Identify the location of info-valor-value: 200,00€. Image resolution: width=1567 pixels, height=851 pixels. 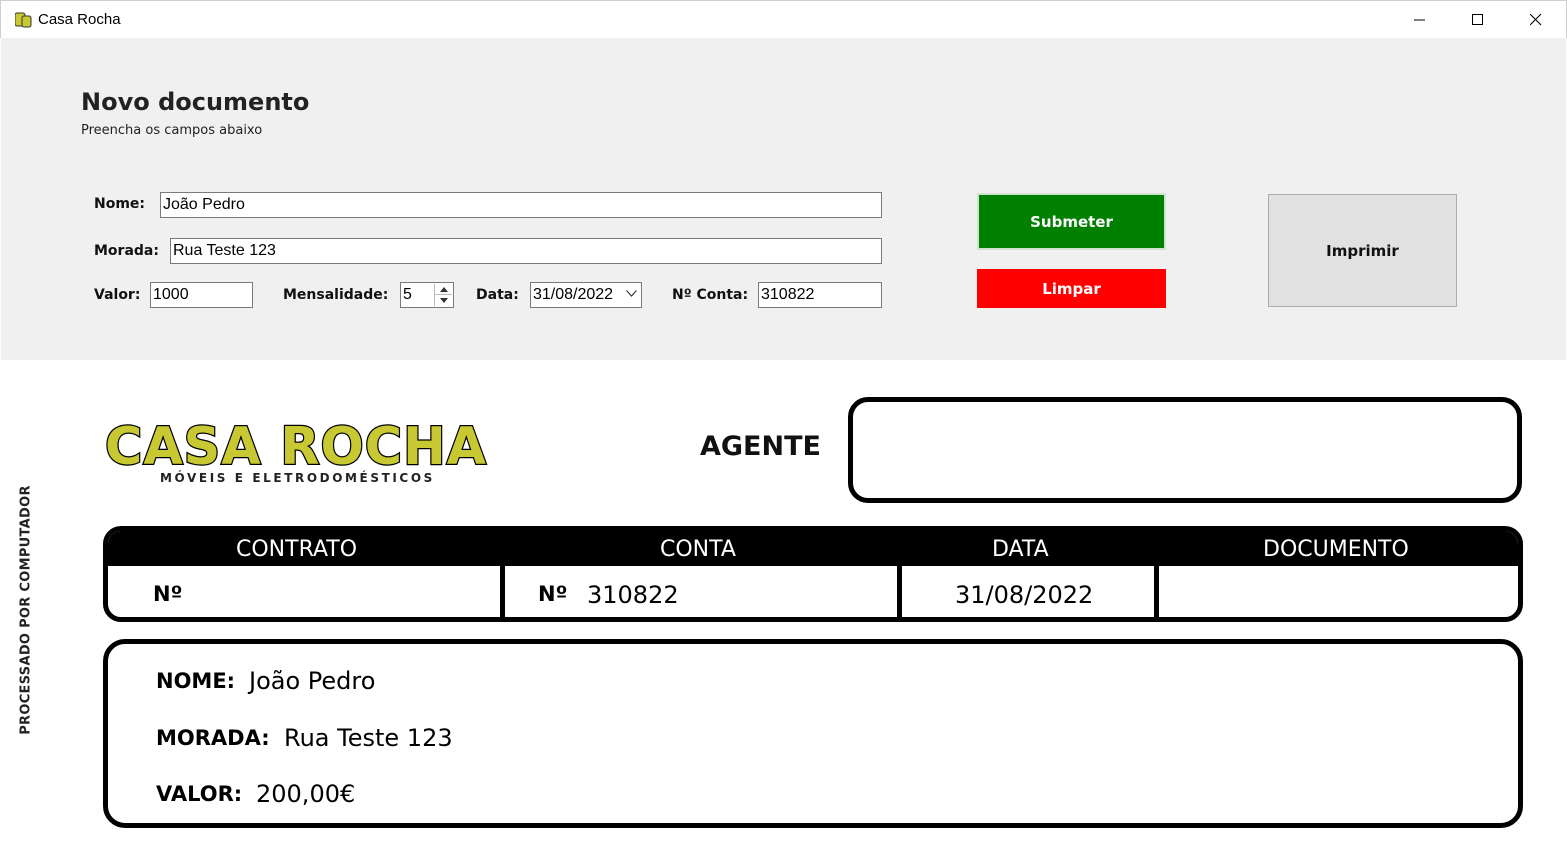
(306, 794).